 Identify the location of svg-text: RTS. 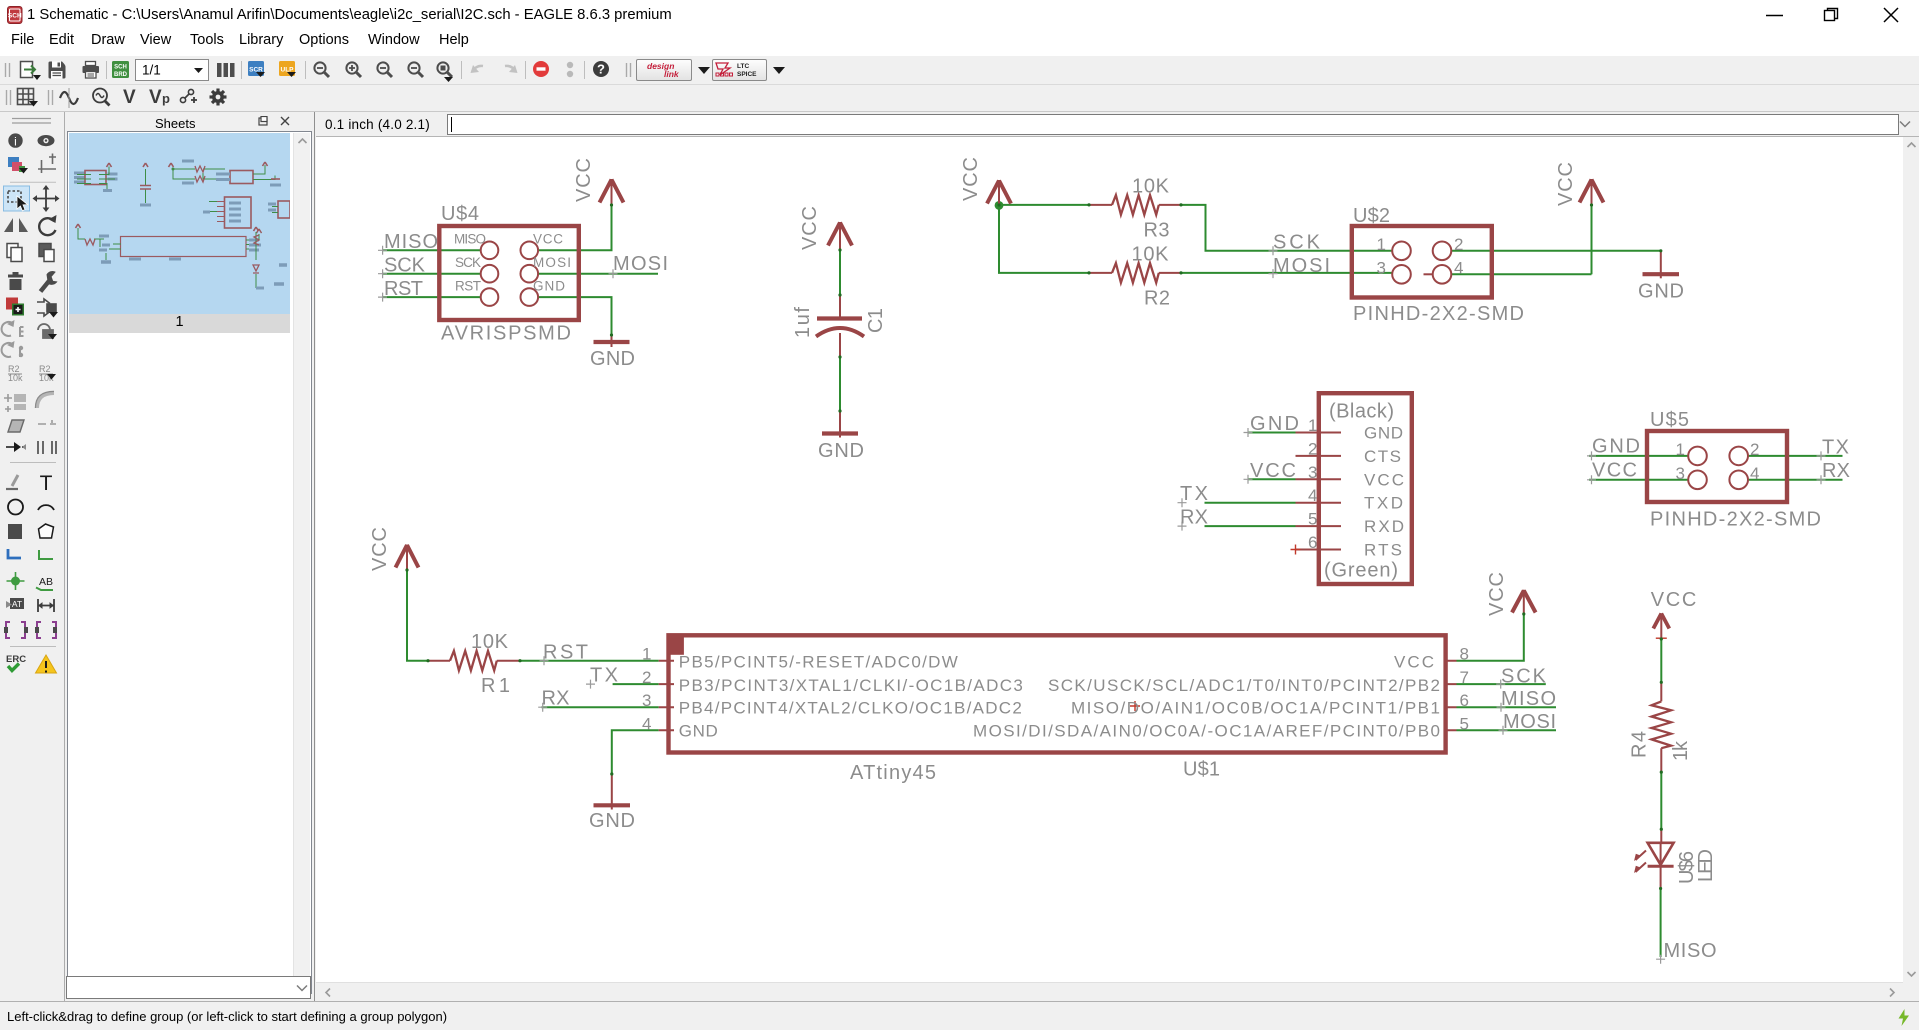
(1383, 550).